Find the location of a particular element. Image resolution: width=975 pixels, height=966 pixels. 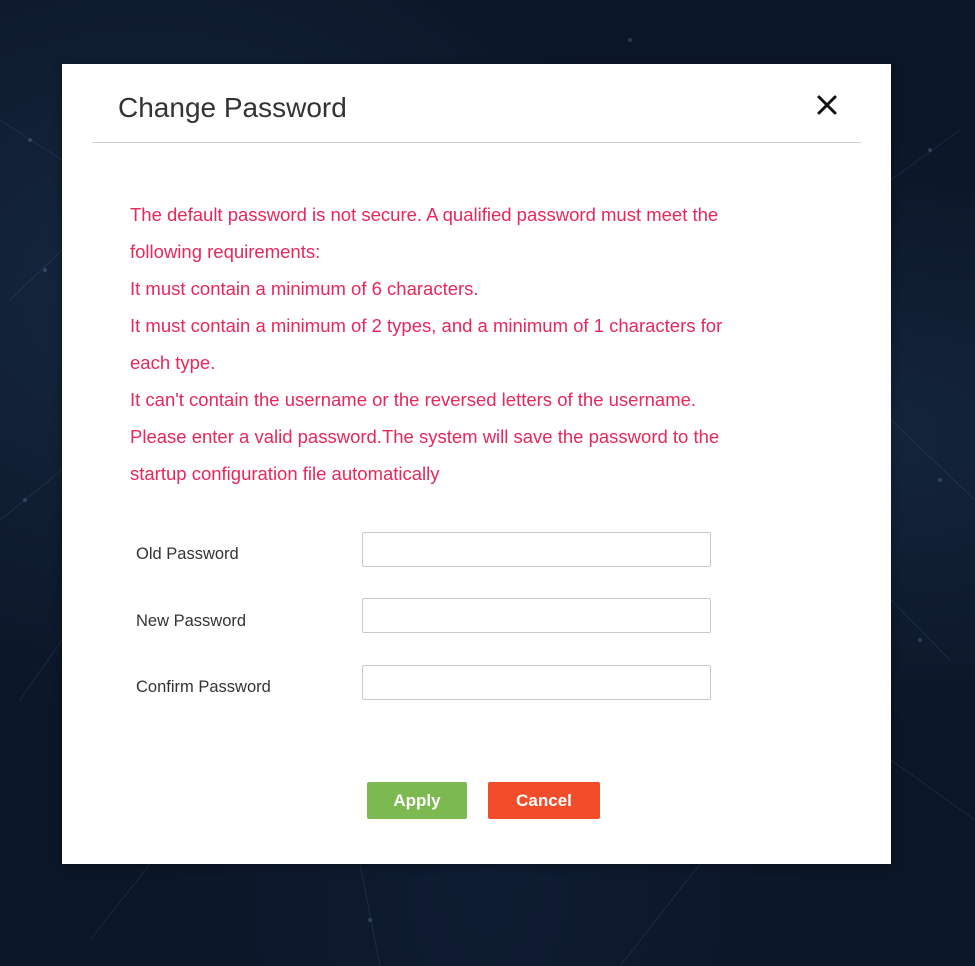

dialog-title: Change Password is located at coordinates (232, 107).